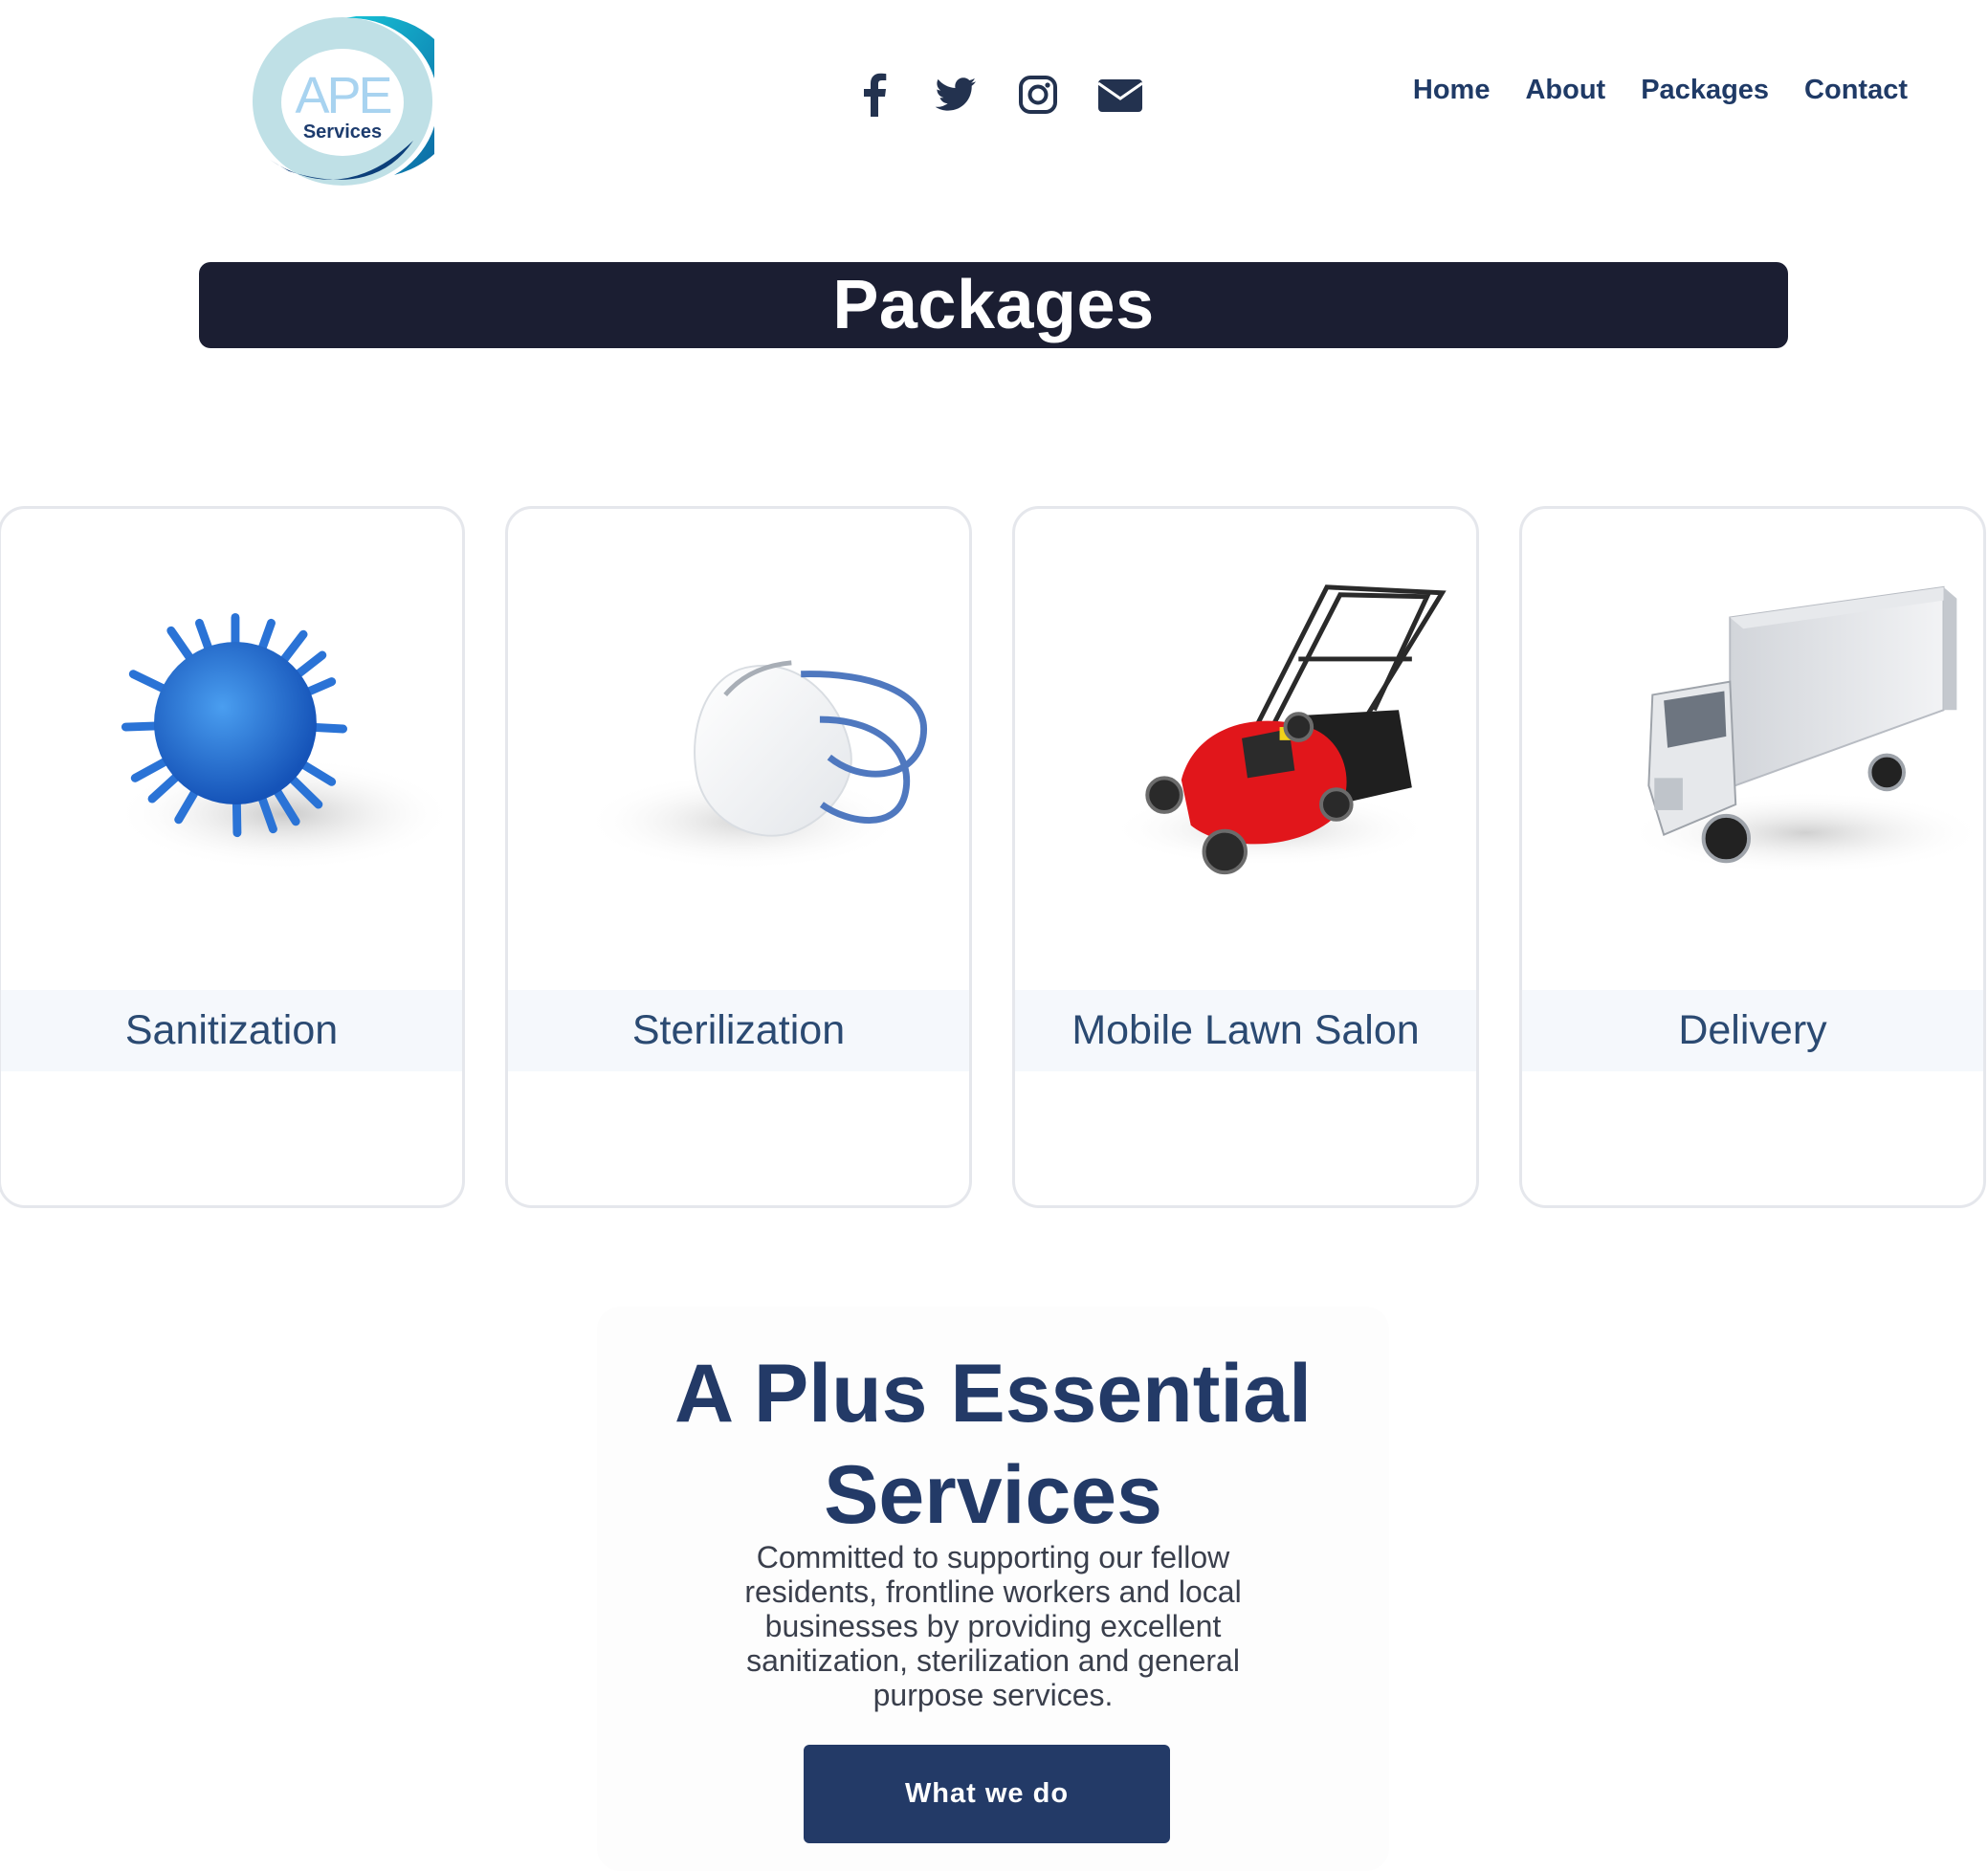 The width and height of the screenshot is (1988, 1871). I want to click on package-label-band: Delivery, so click(1752, 1030).